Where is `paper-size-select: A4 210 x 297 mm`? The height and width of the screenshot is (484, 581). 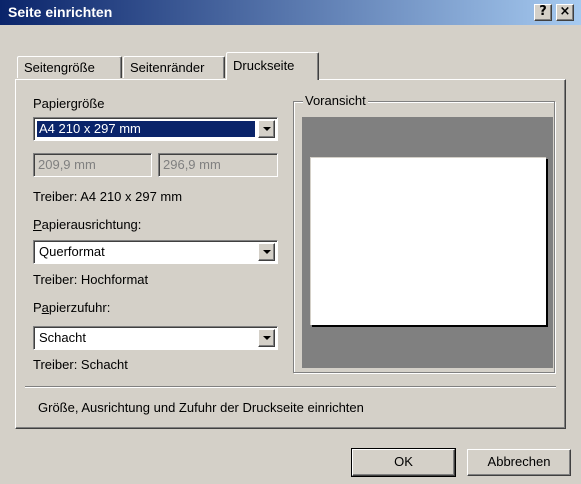 paper-size-select: A4 210 x 297 mm is located at coordinates (155, 129).